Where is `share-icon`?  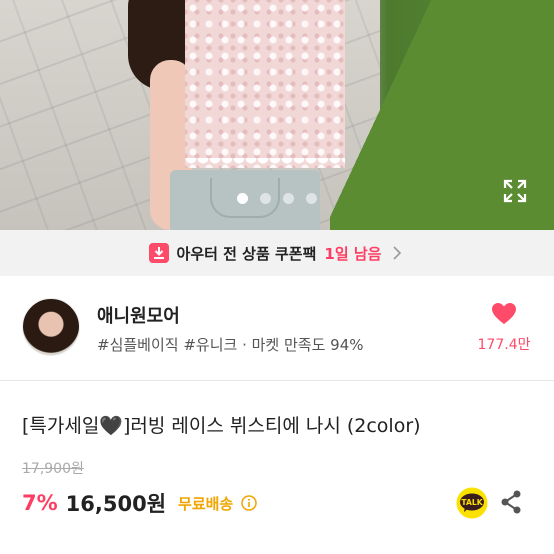
share-icon is located at coordinates (511, 502).